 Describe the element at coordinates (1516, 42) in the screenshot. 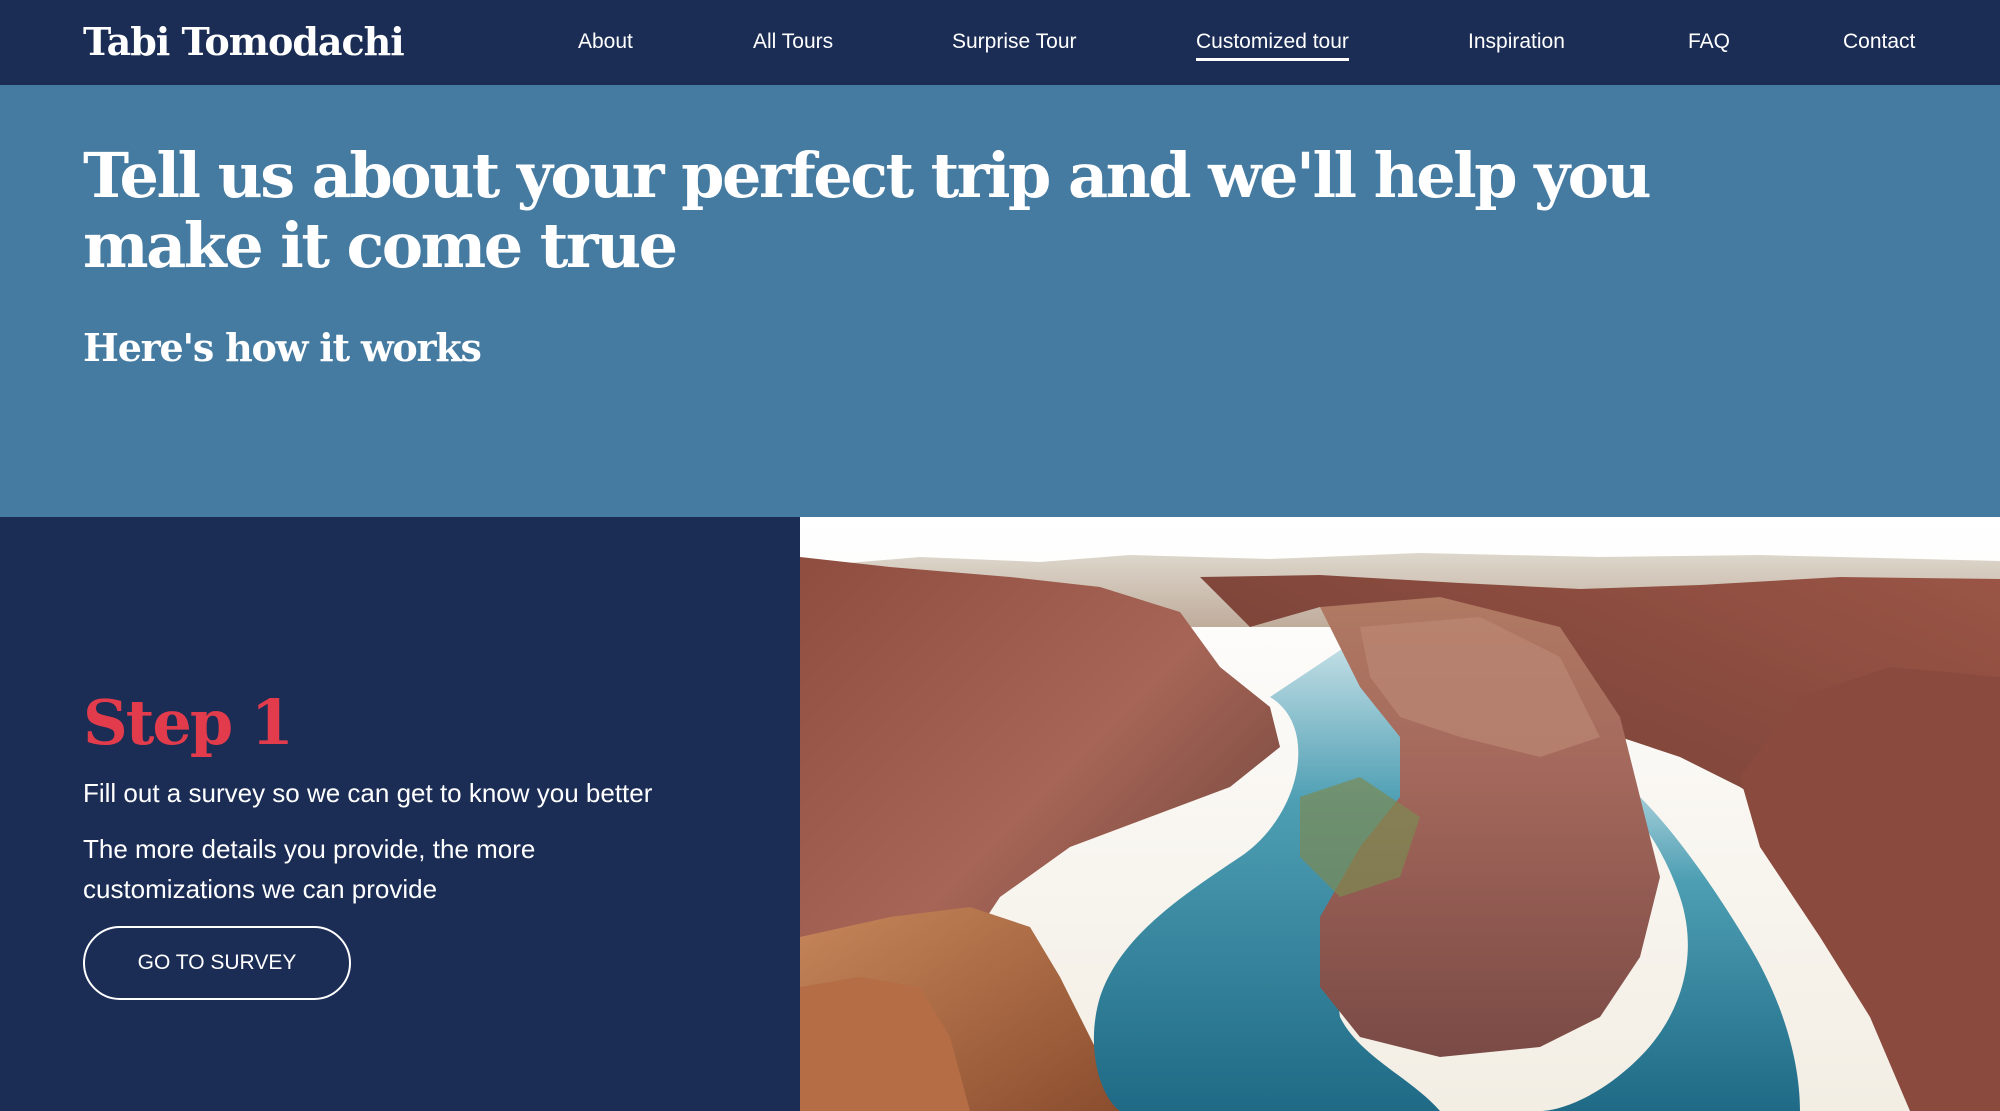

I see `nav-link-inspiration: Inspiration` at that location.